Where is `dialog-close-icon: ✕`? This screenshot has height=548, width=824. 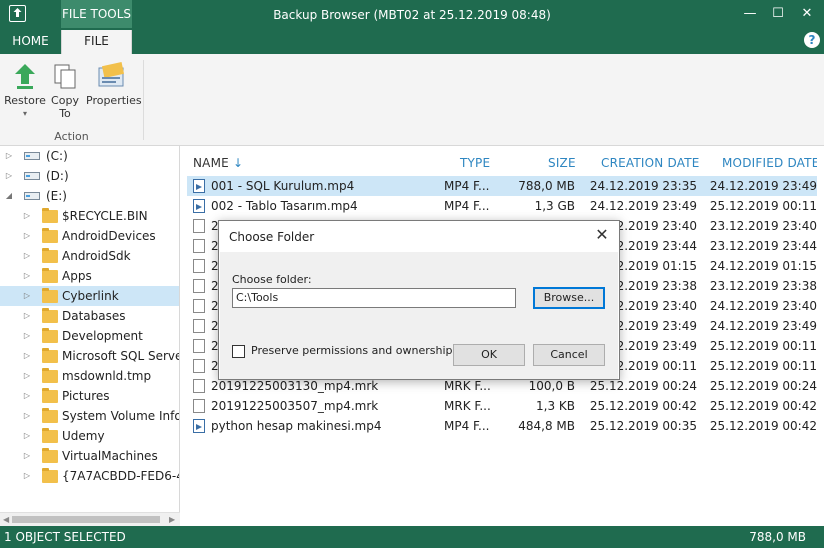
dialog-close-icon: ✕ is located at coordinates (602, 234).